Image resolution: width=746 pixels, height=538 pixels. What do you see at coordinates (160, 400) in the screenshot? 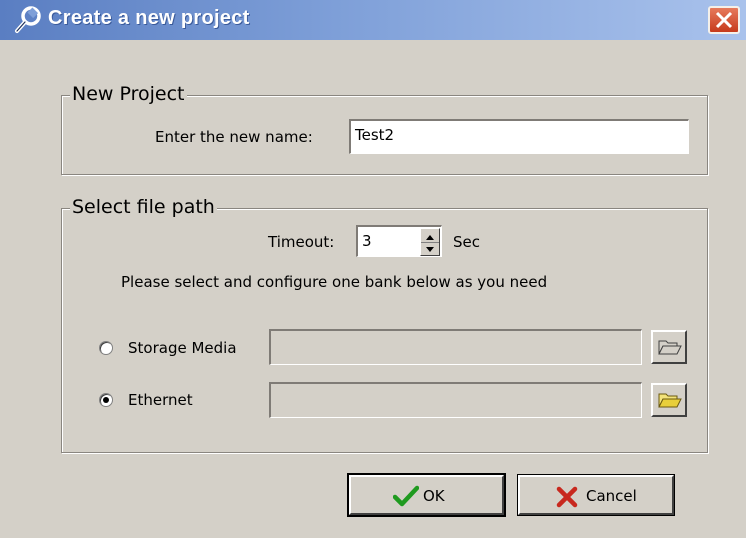
I see `ethernet-label: Ethernet` at bounding box center [160, 400].